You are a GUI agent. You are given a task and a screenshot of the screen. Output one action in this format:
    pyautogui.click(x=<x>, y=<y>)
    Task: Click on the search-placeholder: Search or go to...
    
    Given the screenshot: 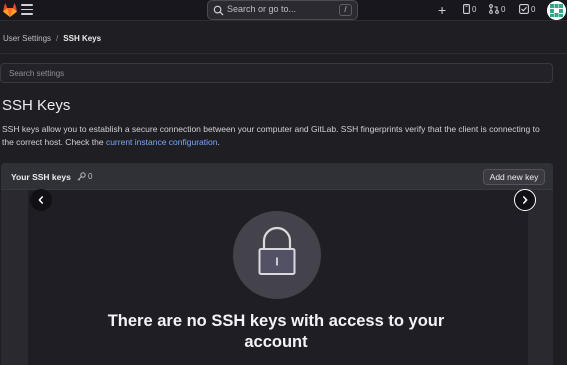 What is the action you would take?
    pyautogui.click(x=262, y=9)
    